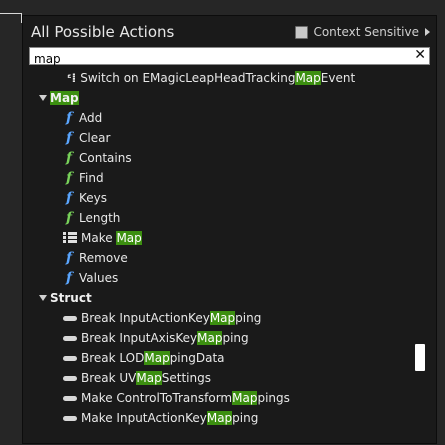  Describe the element at coordinates (99, 278) in the screenshot. I see `list-item-label: Values` at that location.